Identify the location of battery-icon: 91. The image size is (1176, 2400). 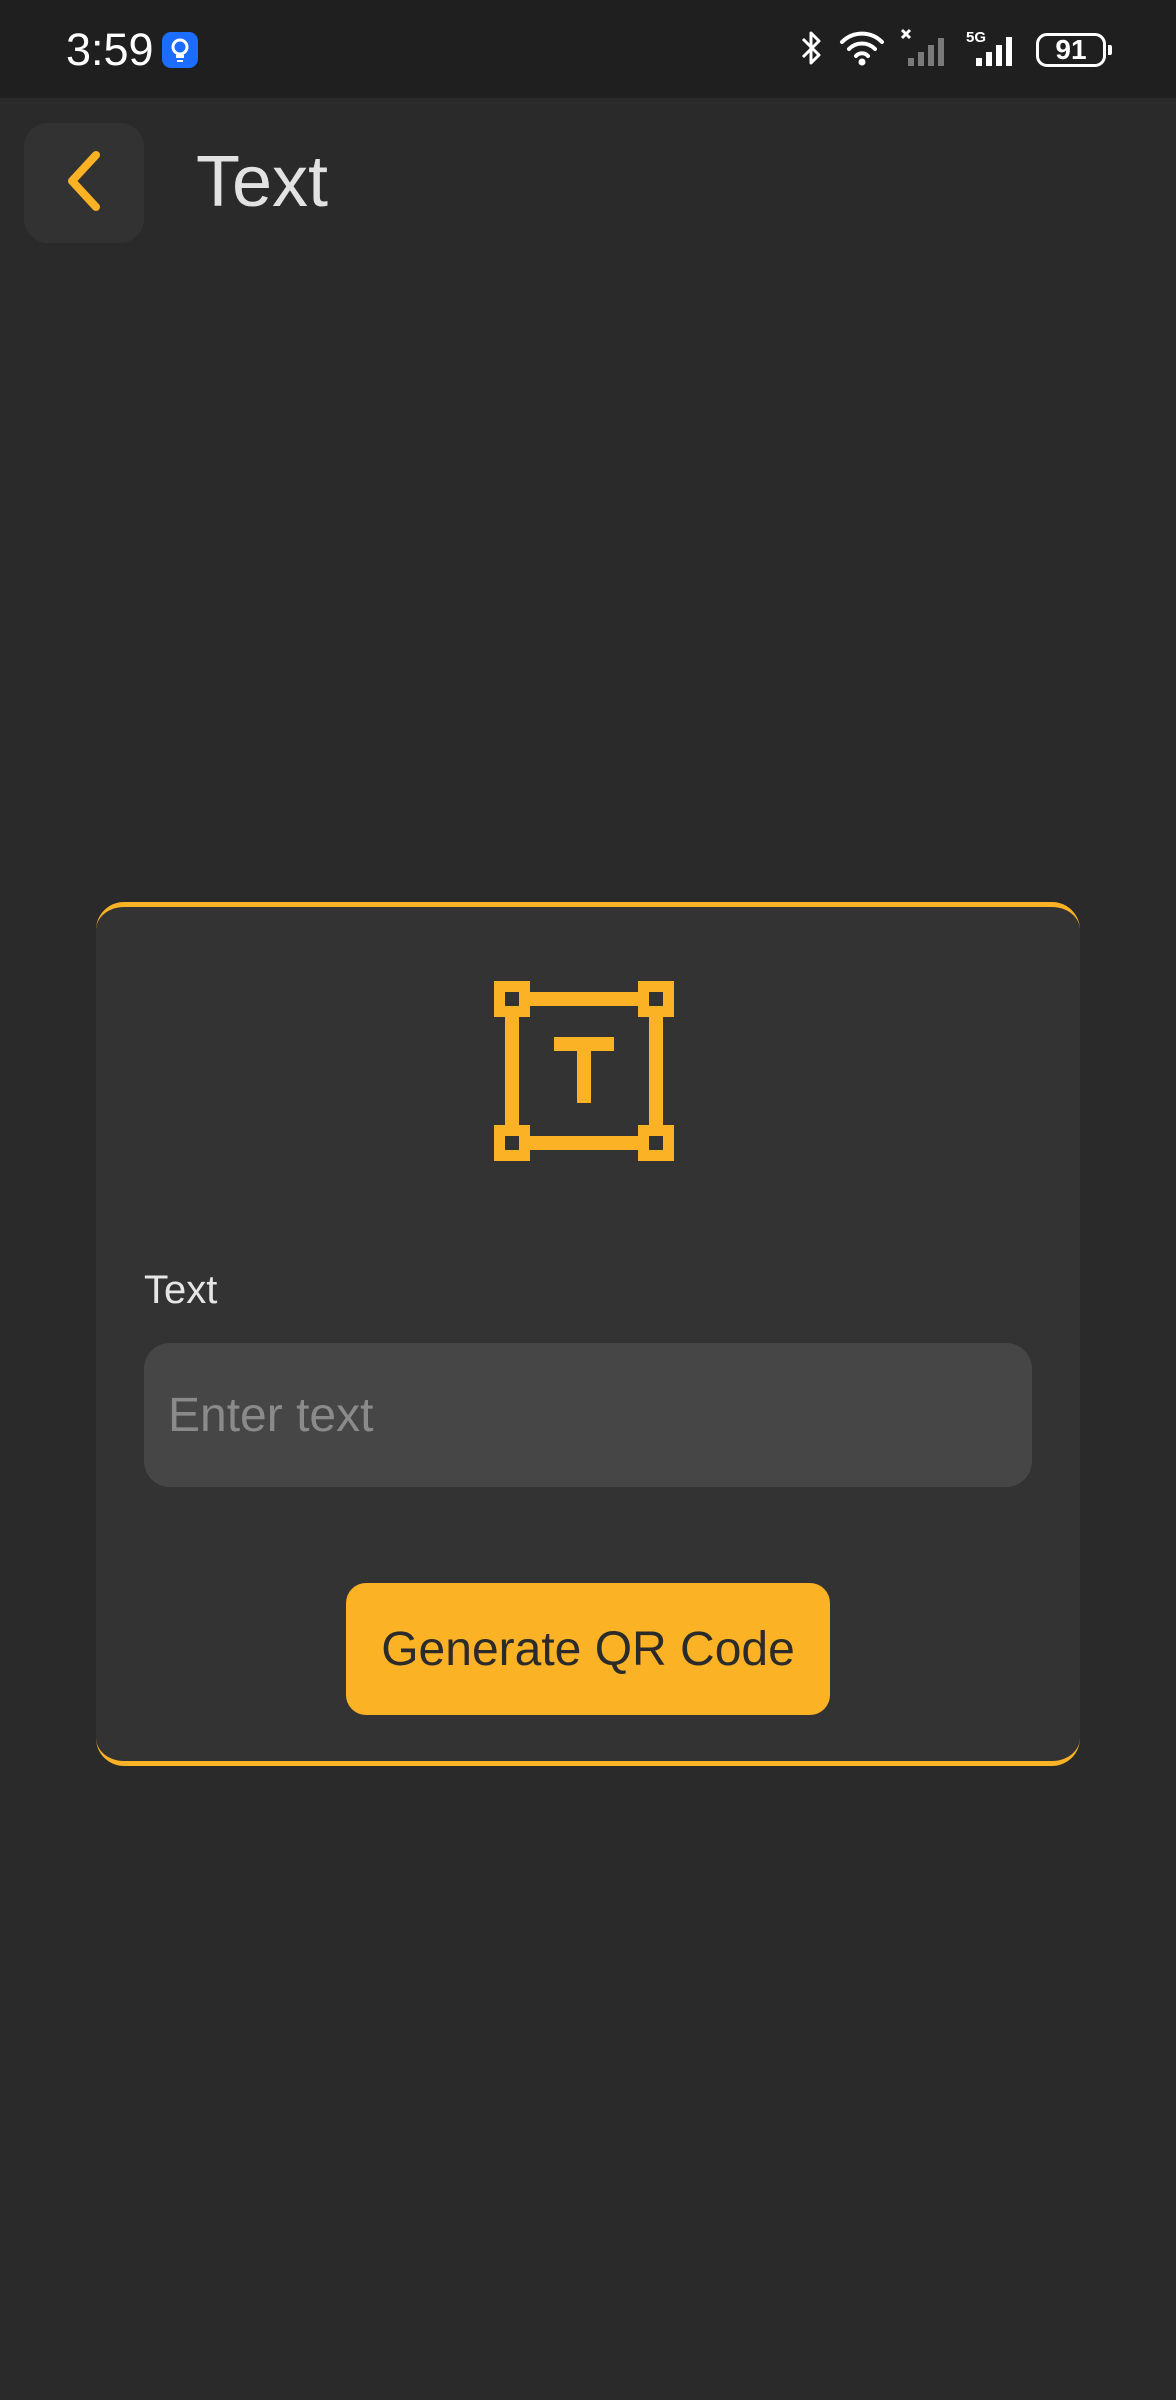
(1074, 50).